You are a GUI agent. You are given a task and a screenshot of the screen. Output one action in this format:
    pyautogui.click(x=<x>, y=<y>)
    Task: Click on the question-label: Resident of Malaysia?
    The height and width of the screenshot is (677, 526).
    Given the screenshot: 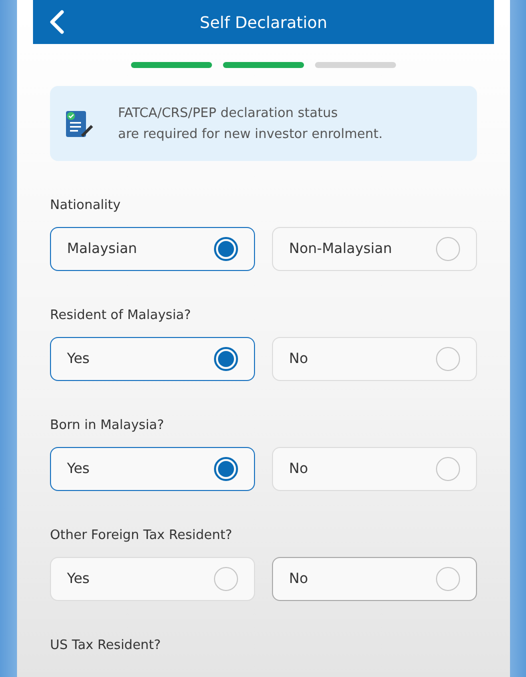 What is the action you would take?
    pyautogui.click(x=121, y=316)
    